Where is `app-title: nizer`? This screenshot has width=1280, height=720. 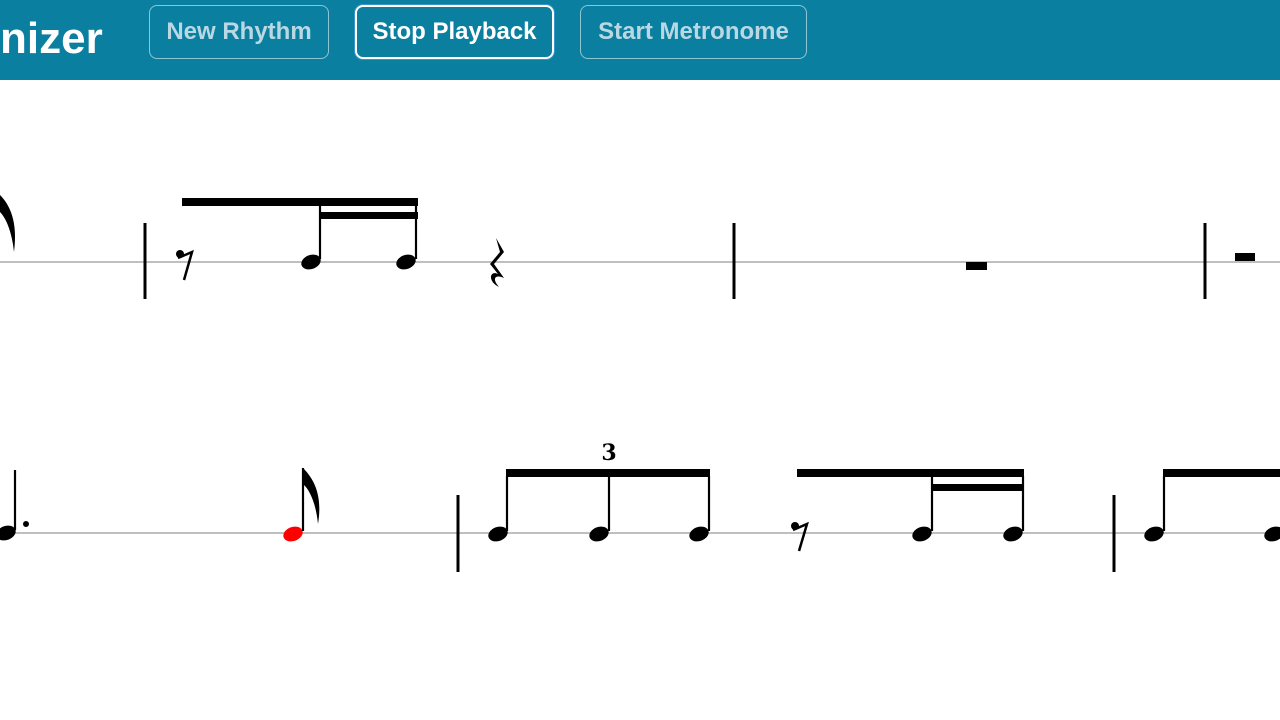 app-title: nizer is located at coordinates (51, 38).